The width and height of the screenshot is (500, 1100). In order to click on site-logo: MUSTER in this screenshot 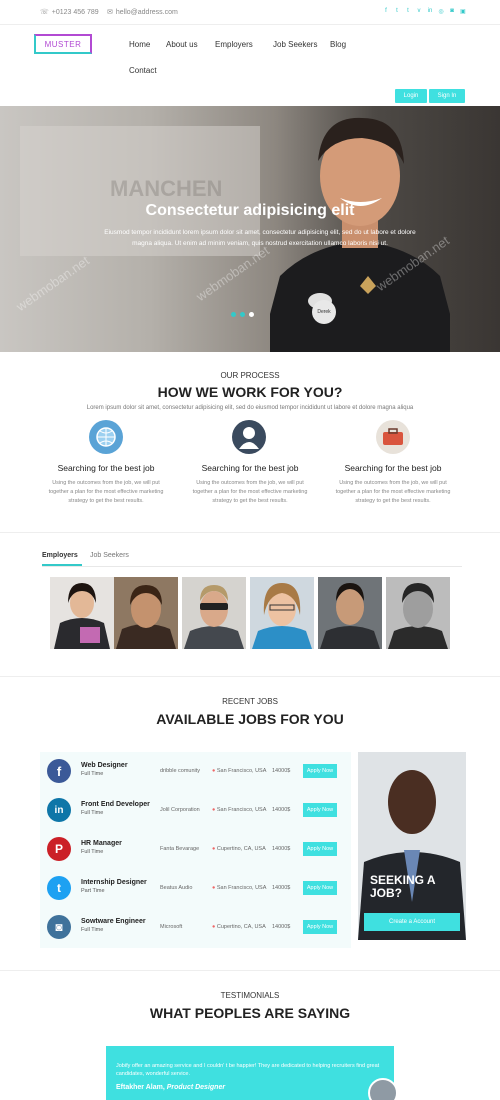, I will do `click(63, 44)`.